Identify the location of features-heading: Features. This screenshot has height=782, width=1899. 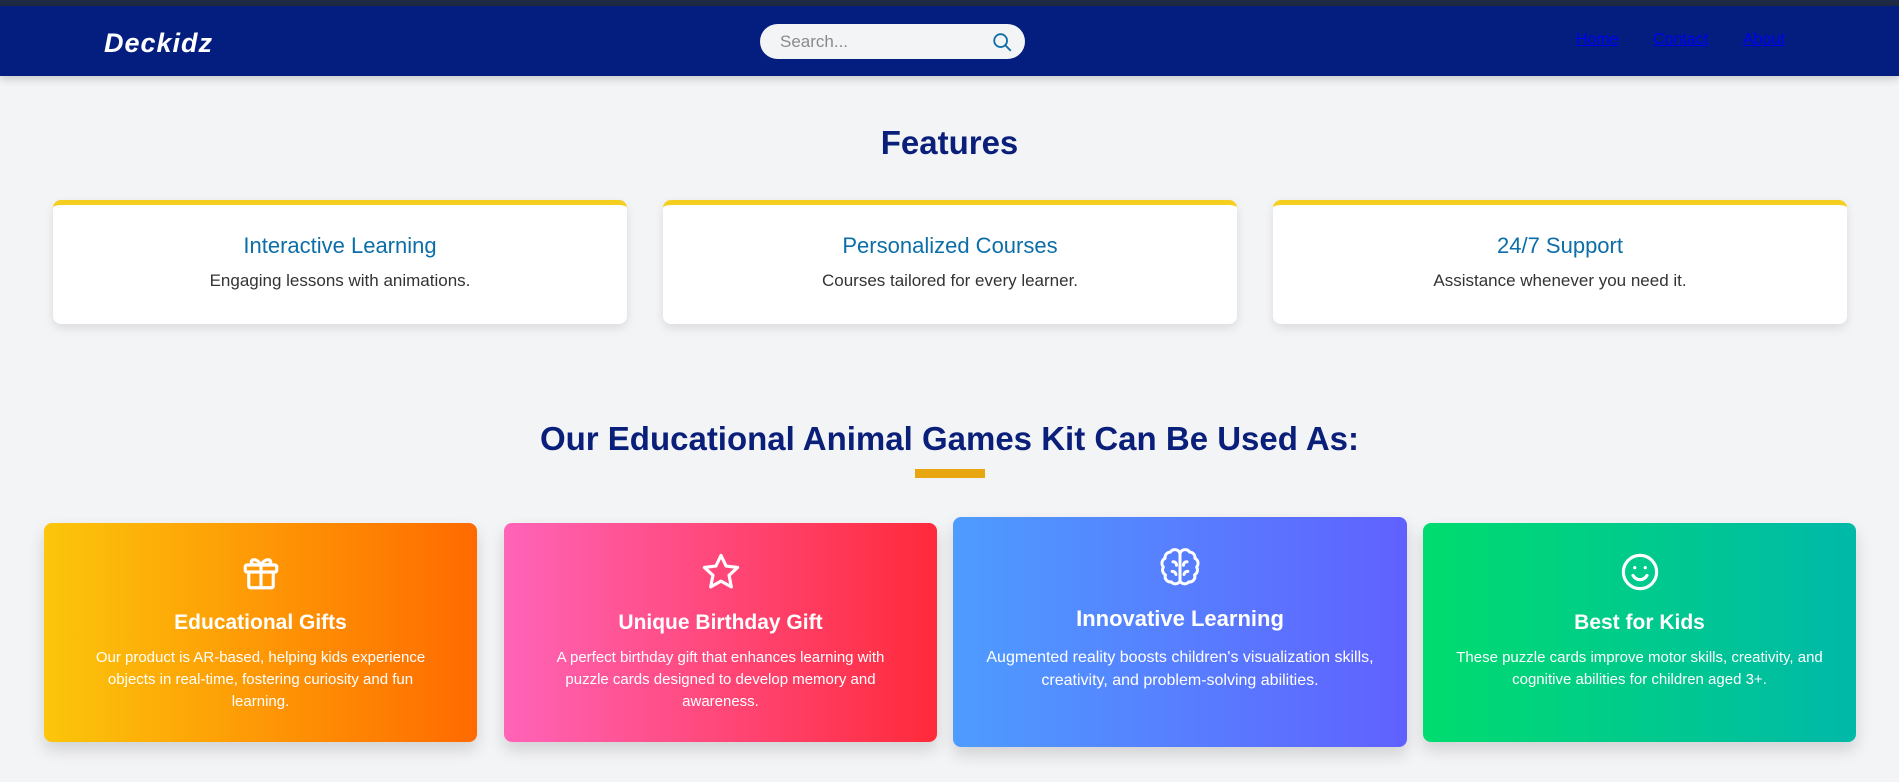
(949, 142).